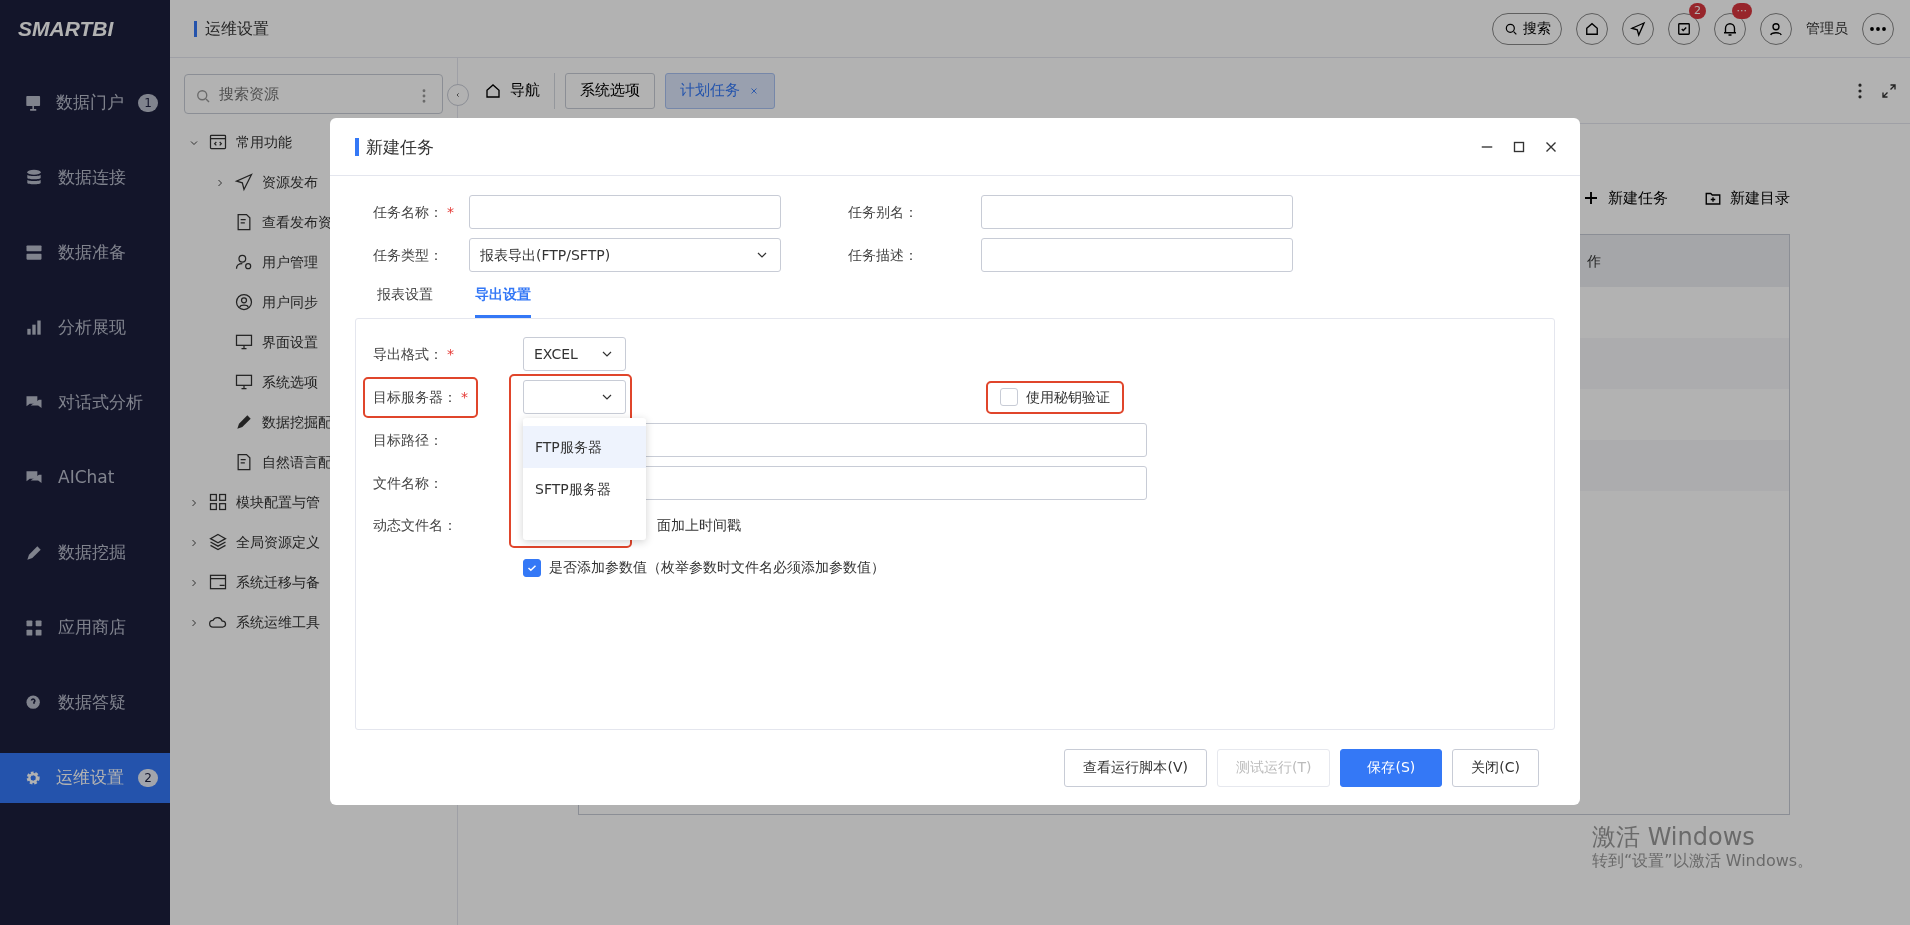 The height and width of the screenshot is (925, 1910). What do you see at coordinates (85, 703) in the screenshot?
I see `sidebar-item: 数据答疑` at bounding box center [85, 703].